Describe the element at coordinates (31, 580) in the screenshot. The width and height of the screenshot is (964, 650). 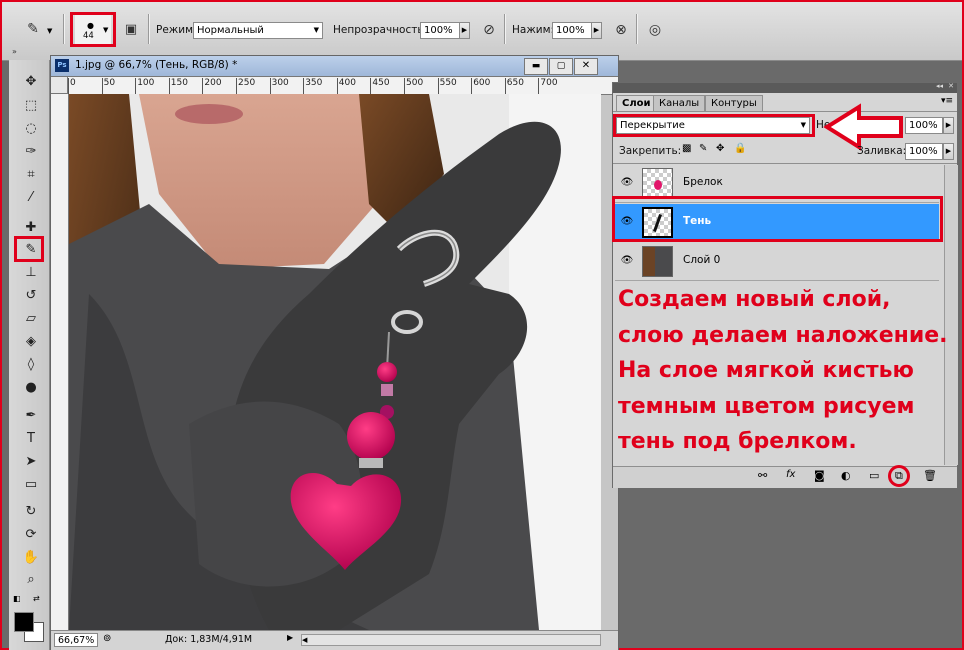
I see `zoom-tool-icon: ⌕` at that location.